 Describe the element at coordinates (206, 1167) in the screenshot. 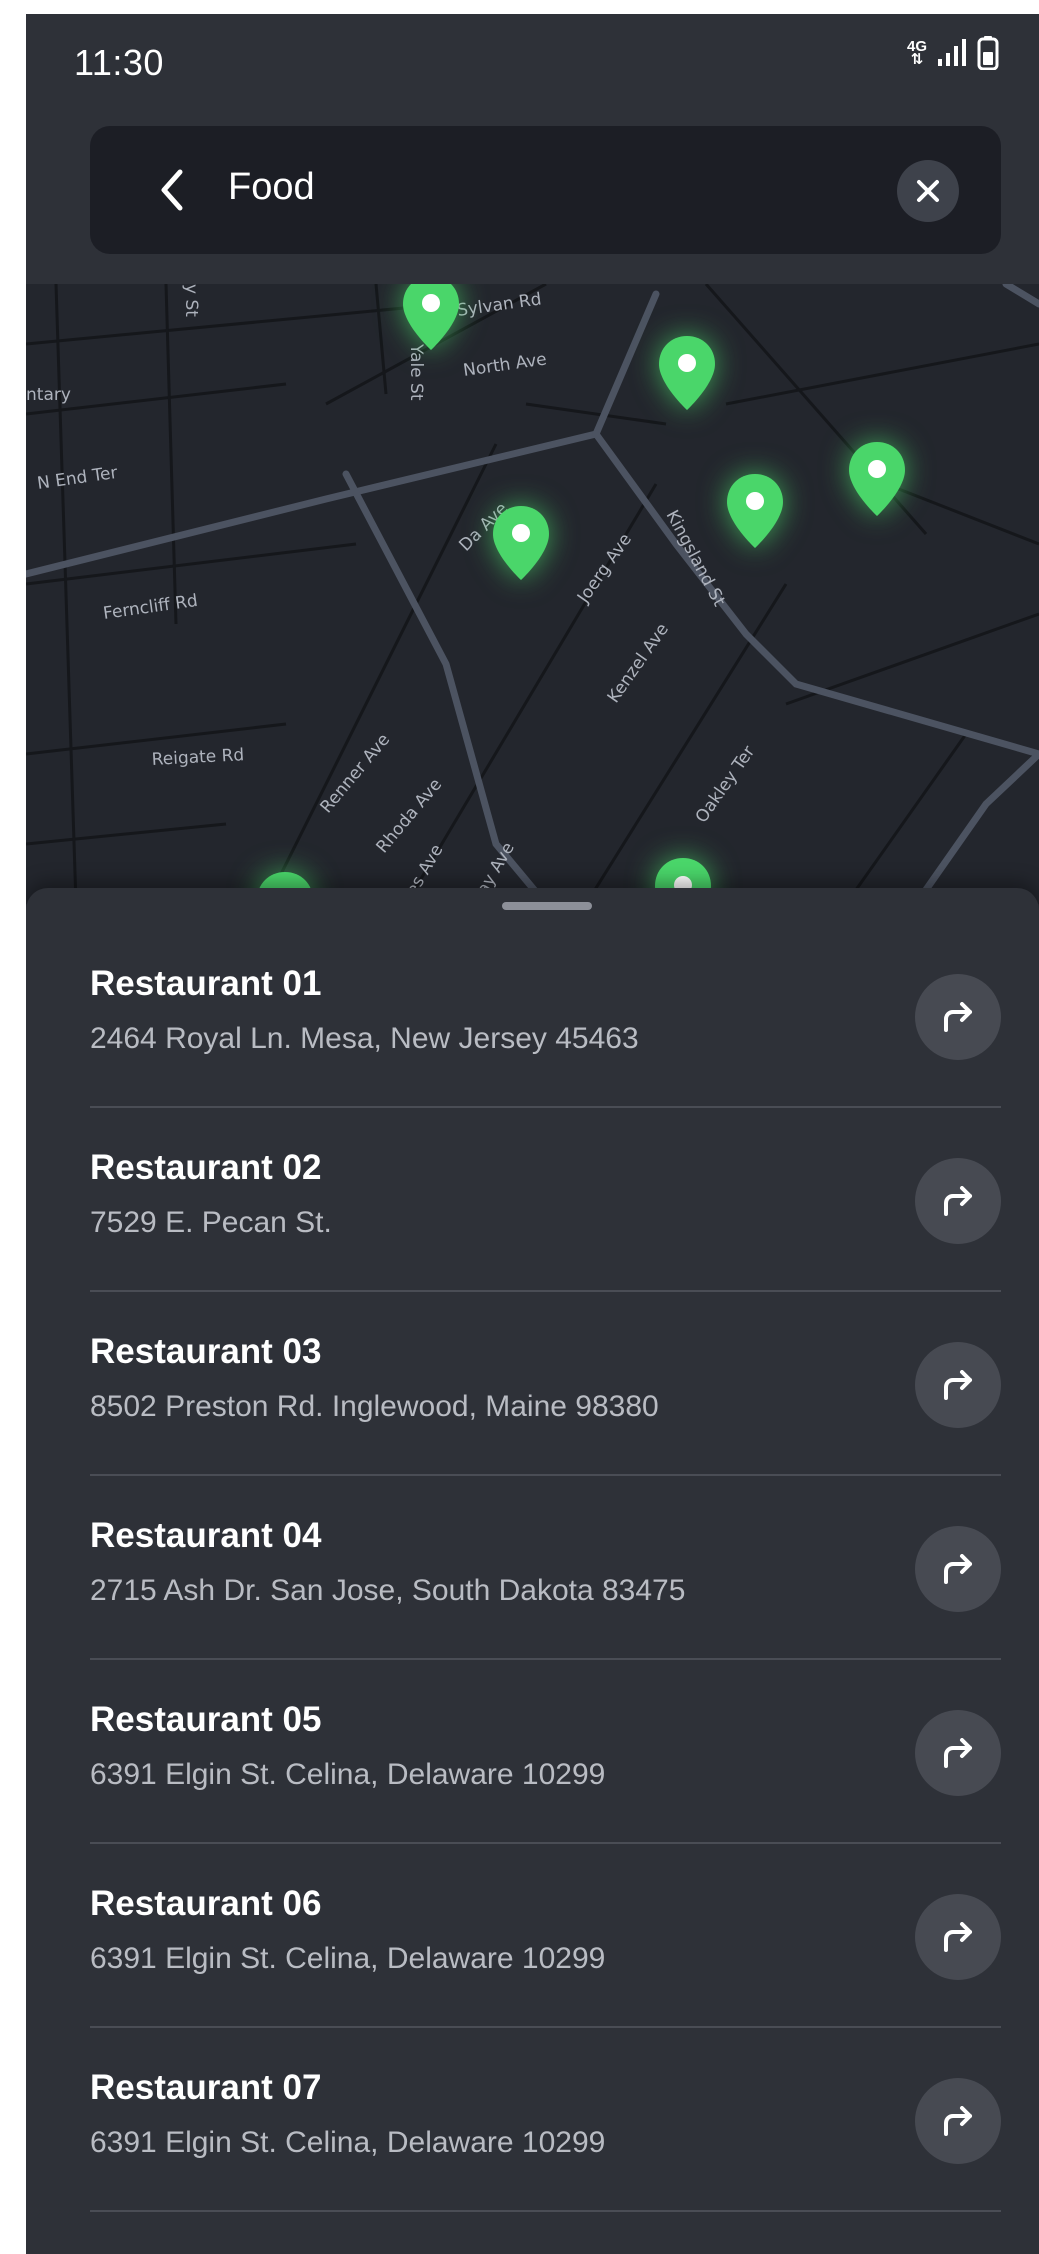

I see `restaurant-name: Restaurant 02` at that location.